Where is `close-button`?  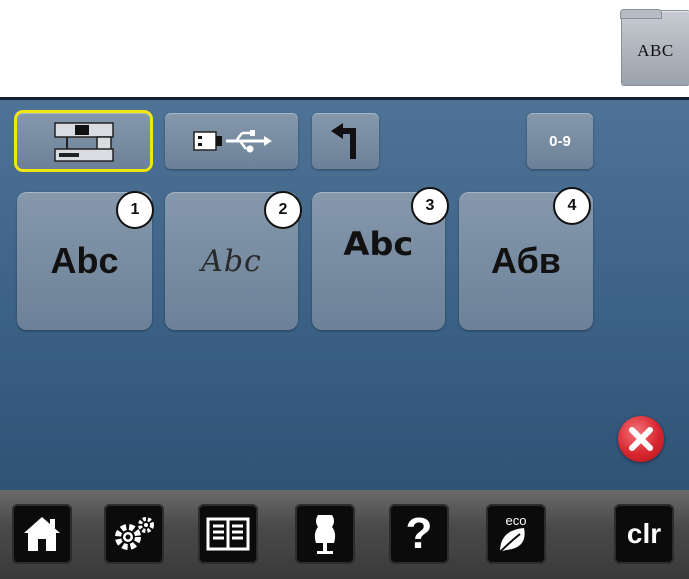 close-button is located at coordinates (641, 439).